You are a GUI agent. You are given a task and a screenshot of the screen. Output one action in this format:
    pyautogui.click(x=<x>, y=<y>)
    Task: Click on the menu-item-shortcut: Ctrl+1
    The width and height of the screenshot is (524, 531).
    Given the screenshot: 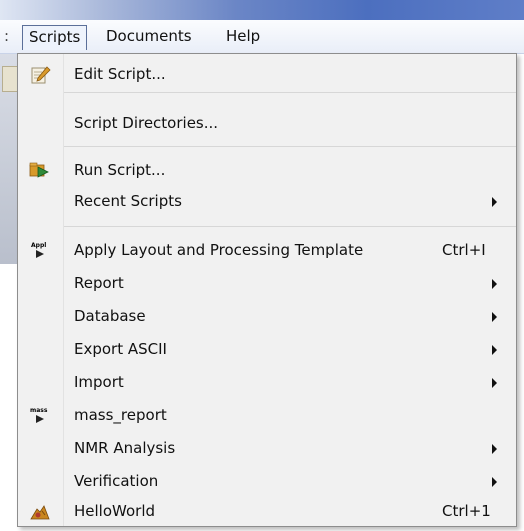 What is the action you would take?
    pyautogui.click(x=466, y=511)
    